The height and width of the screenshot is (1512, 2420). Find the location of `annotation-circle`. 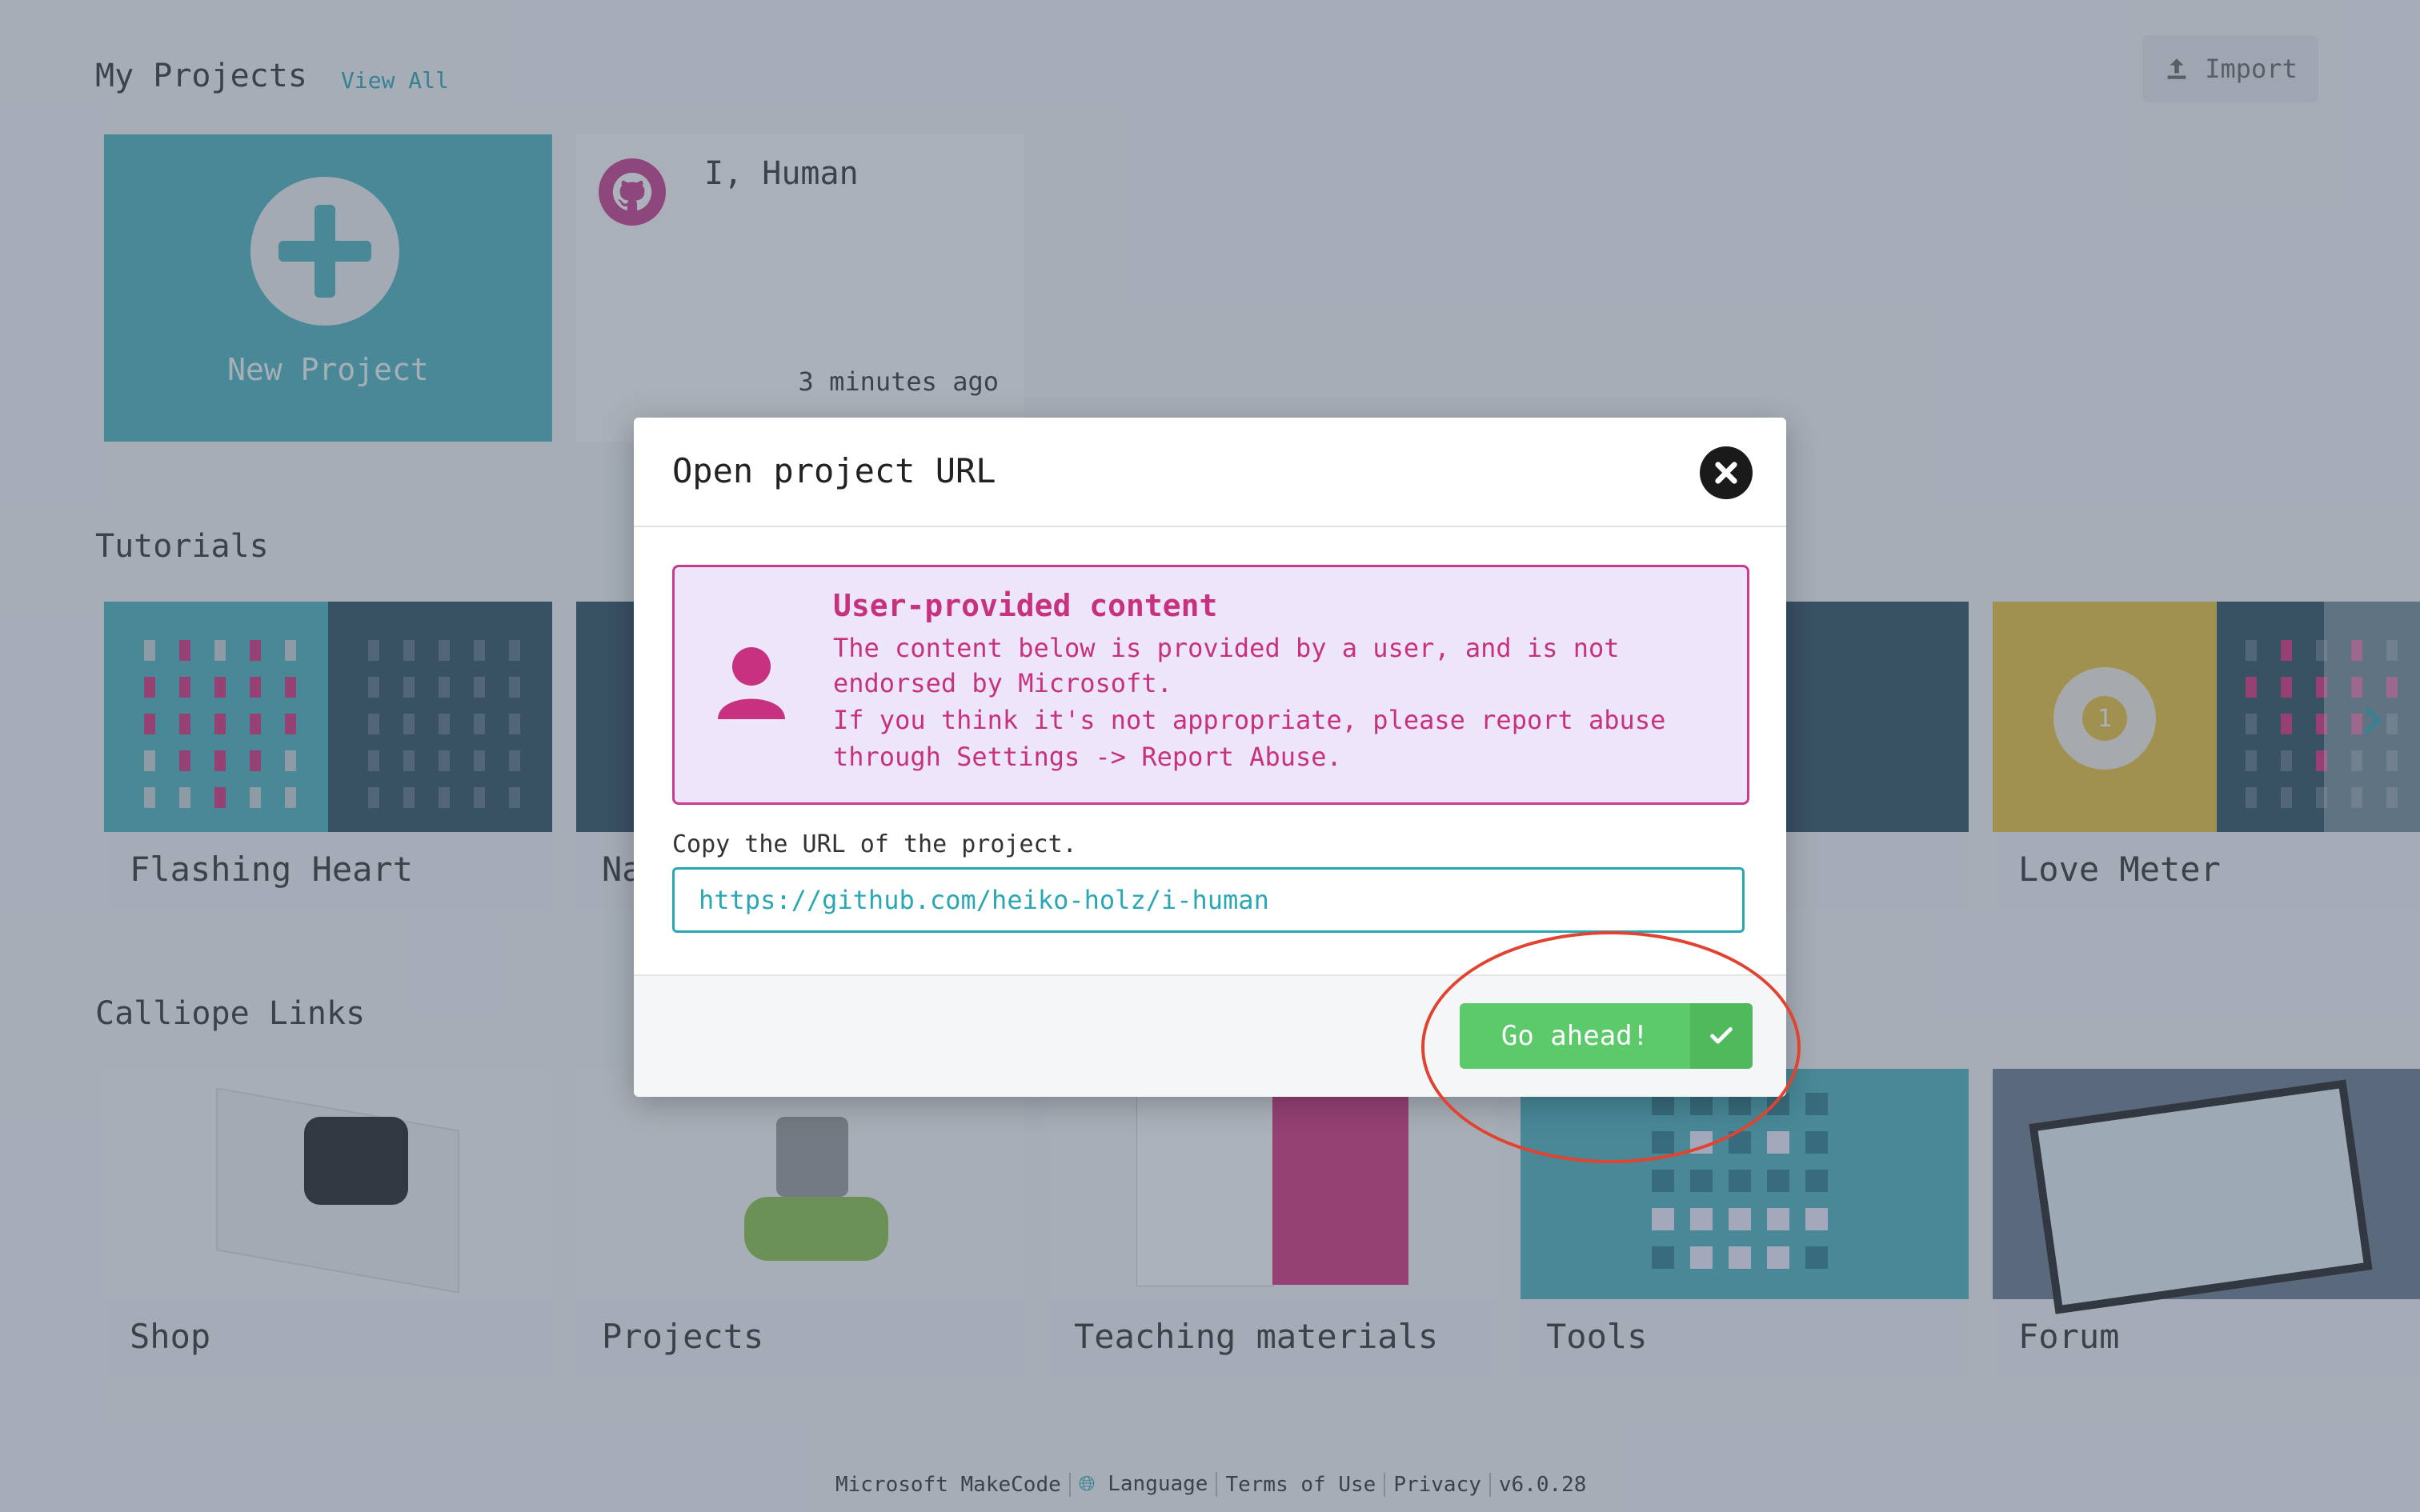

annotation-circle is located at coordinates (1611, 1047).